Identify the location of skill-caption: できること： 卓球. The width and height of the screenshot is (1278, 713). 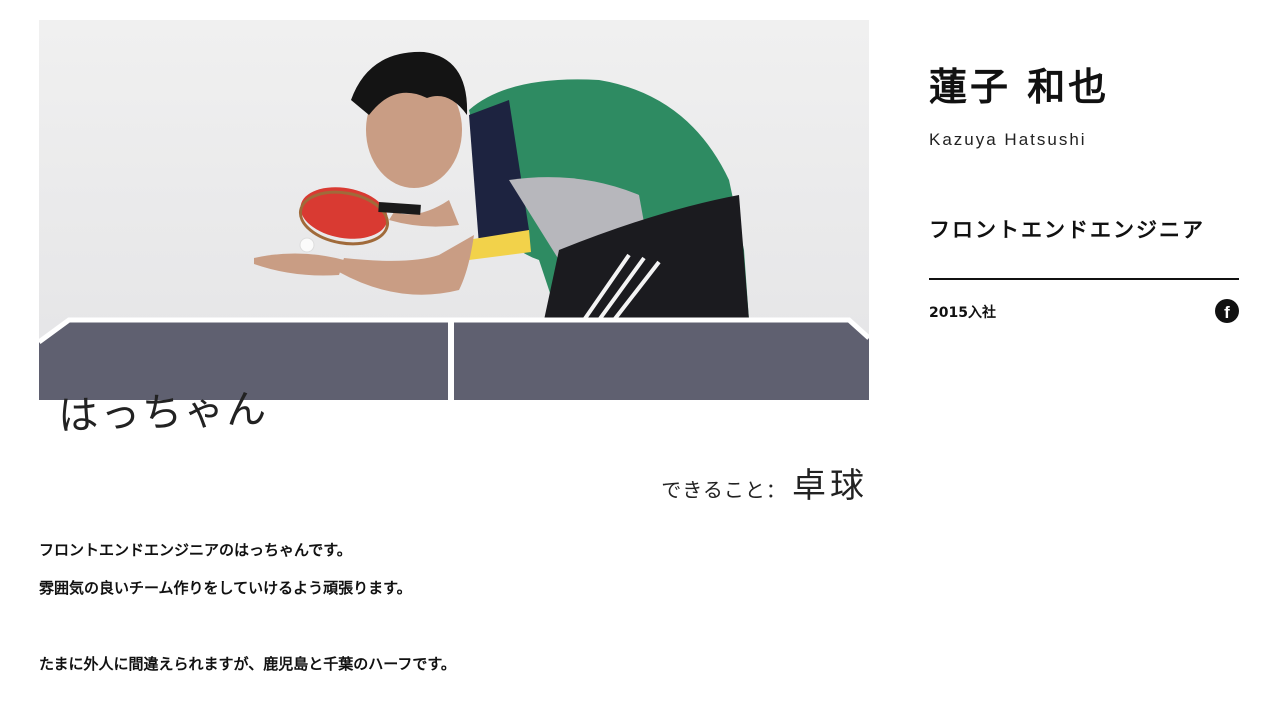
(764, 482).